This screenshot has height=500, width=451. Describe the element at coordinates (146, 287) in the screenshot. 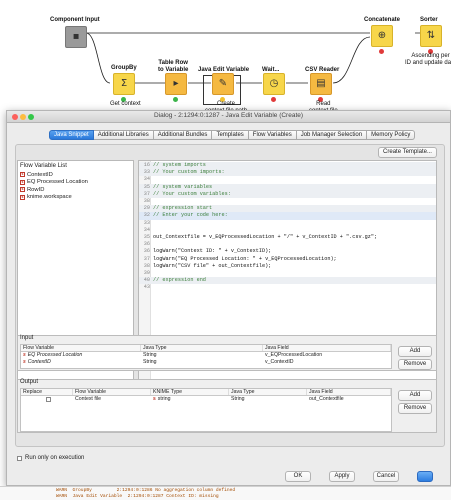

I see `line-number: 43` at that location.